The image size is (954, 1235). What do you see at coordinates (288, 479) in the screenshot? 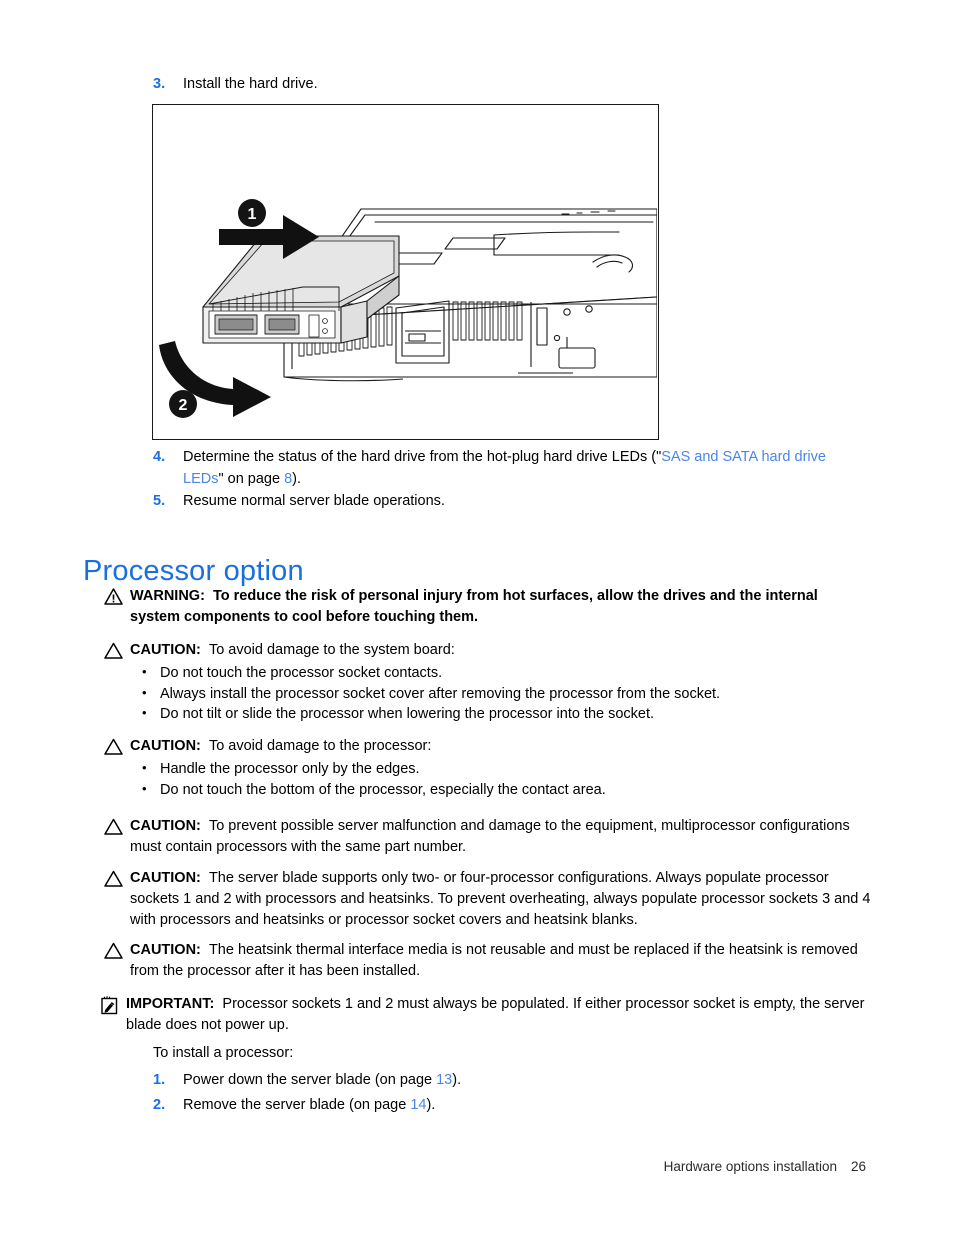
I see `page-number-link: 8` at bounding box center [288, 479].